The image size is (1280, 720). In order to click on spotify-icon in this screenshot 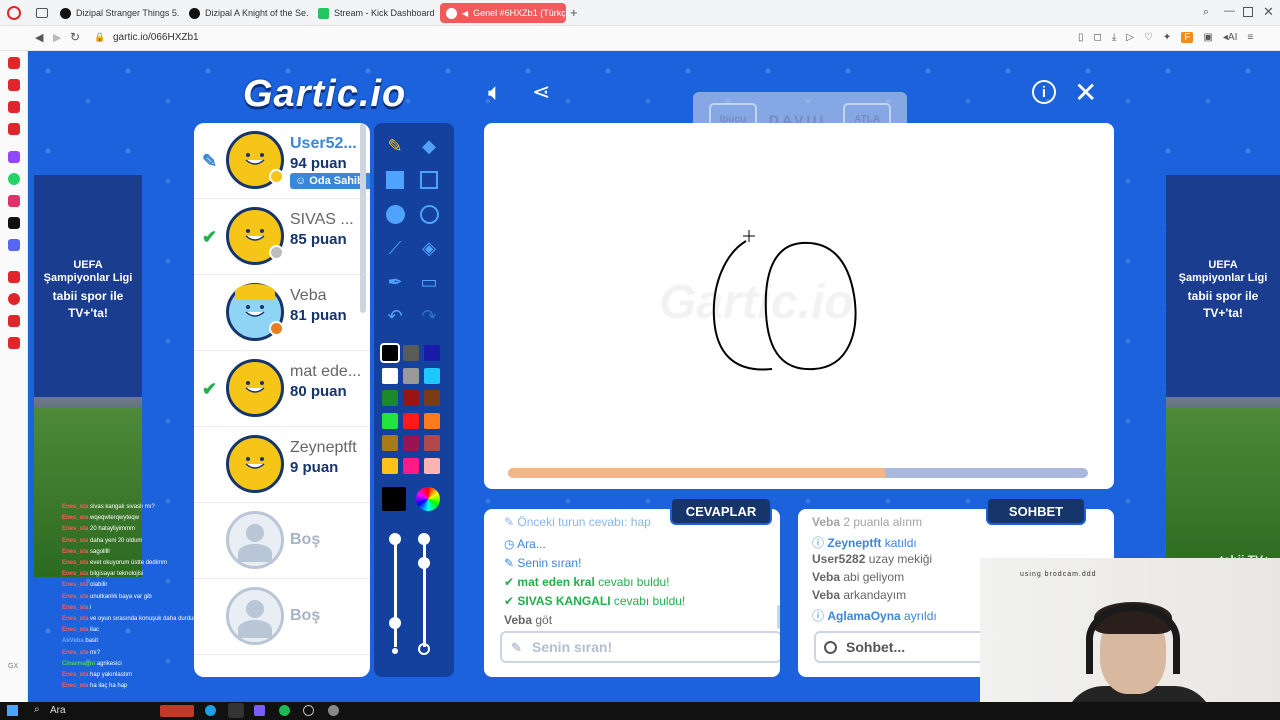, I will do `click(284, 710)`.